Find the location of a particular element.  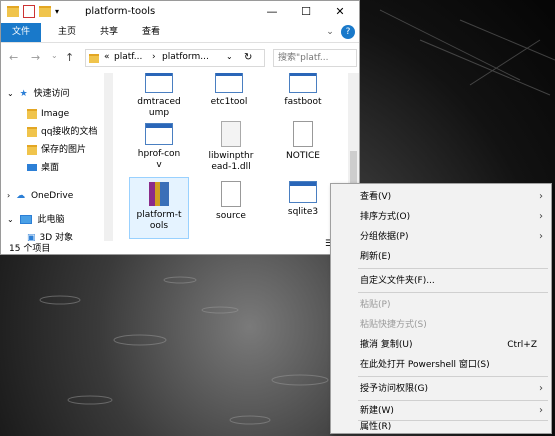

help-icon: ? is located at coordinates (348, 32).